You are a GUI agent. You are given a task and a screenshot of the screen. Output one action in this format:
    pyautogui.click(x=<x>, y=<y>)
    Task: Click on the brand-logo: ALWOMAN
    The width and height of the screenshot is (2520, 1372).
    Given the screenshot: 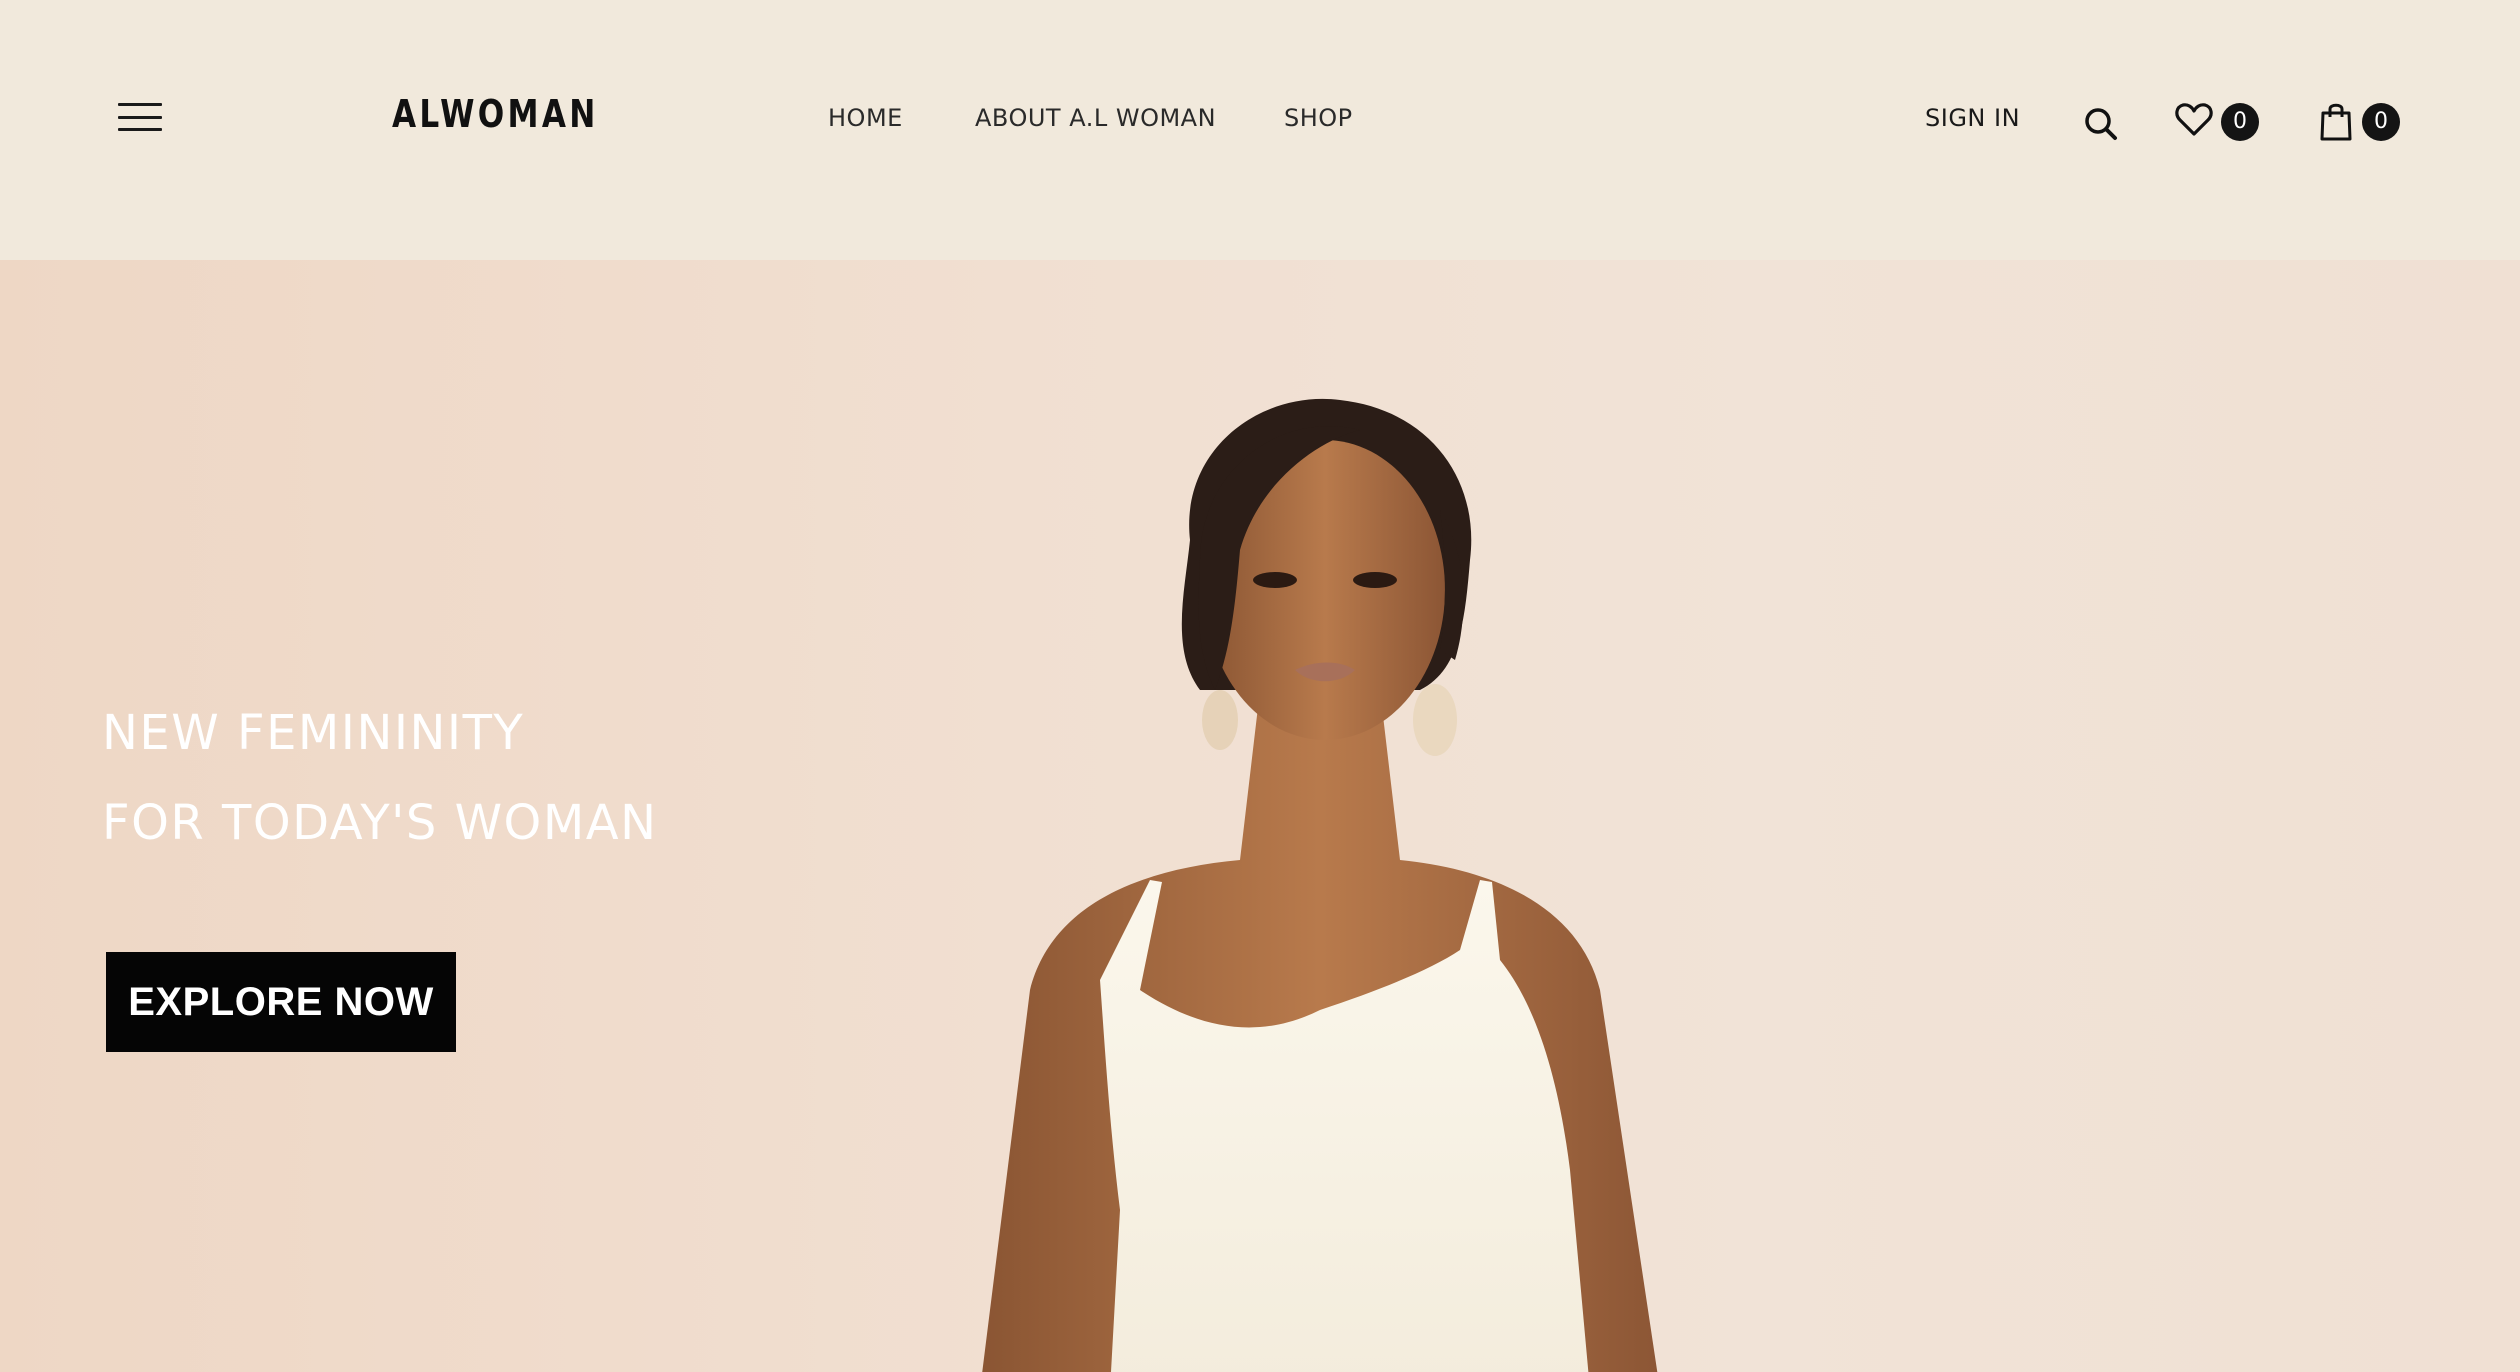 What is the action you would take?
    pyautogui.click(x=495, y=114)
    